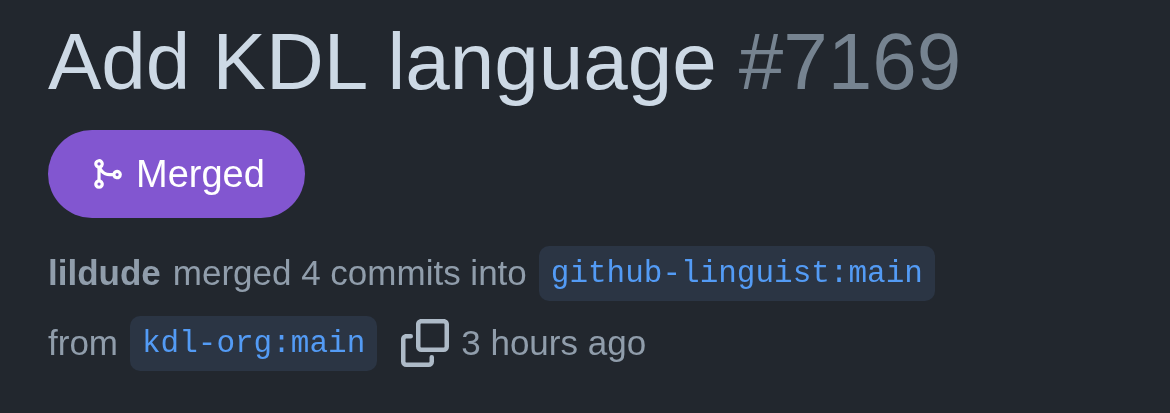  I want to click on merge-description: merged 4 commits into, so click(349, 273).